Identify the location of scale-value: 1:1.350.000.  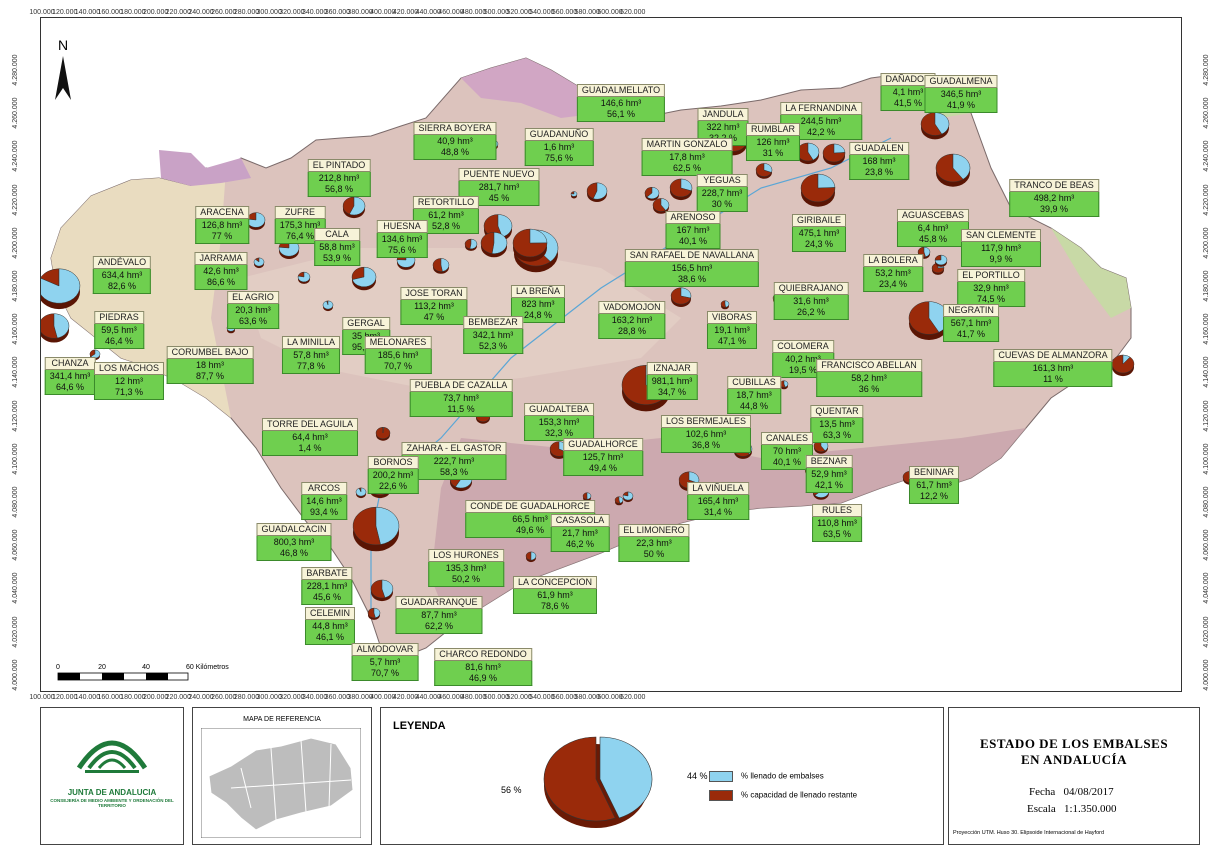
(1090, 809).